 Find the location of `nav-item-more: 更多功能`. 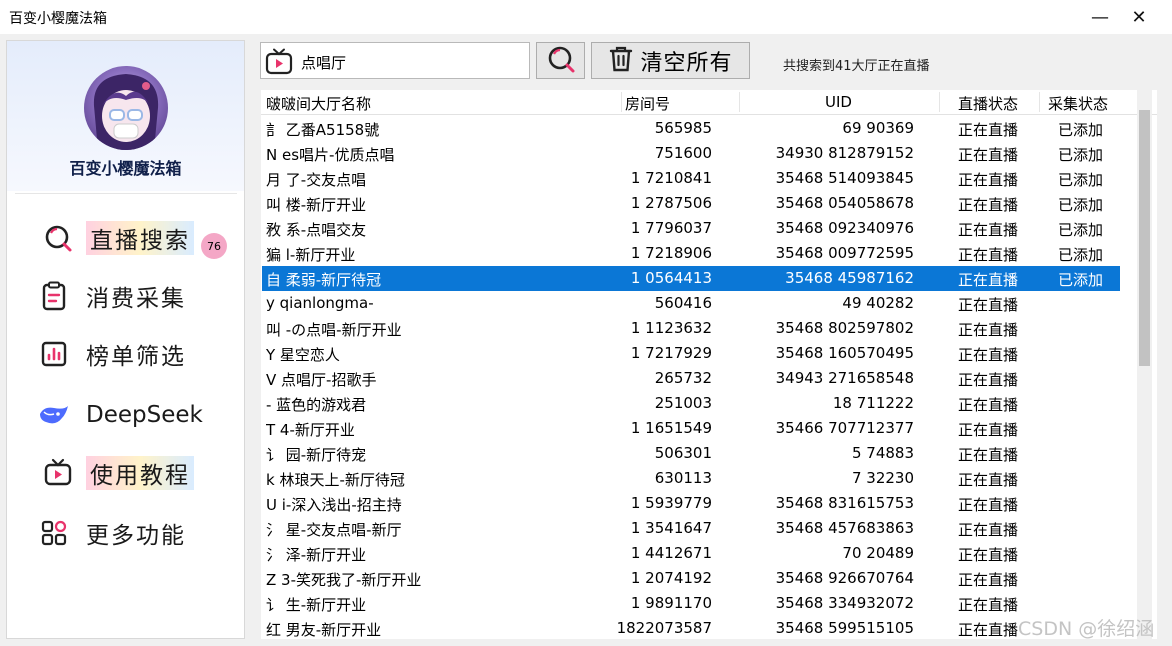

nav-item-more: 更多功能 is located at coordinates (131, 533).